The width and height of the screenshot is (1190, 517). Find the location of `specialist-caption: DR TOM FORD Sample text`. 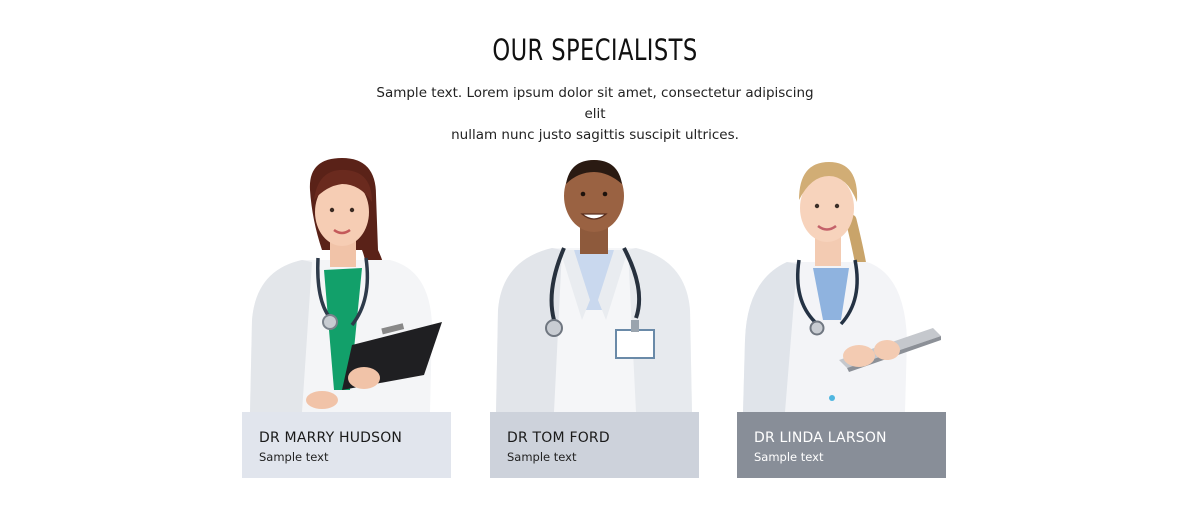

specialist-caption: DR TOM FORD Sample text is located at coordinates (594, 445).